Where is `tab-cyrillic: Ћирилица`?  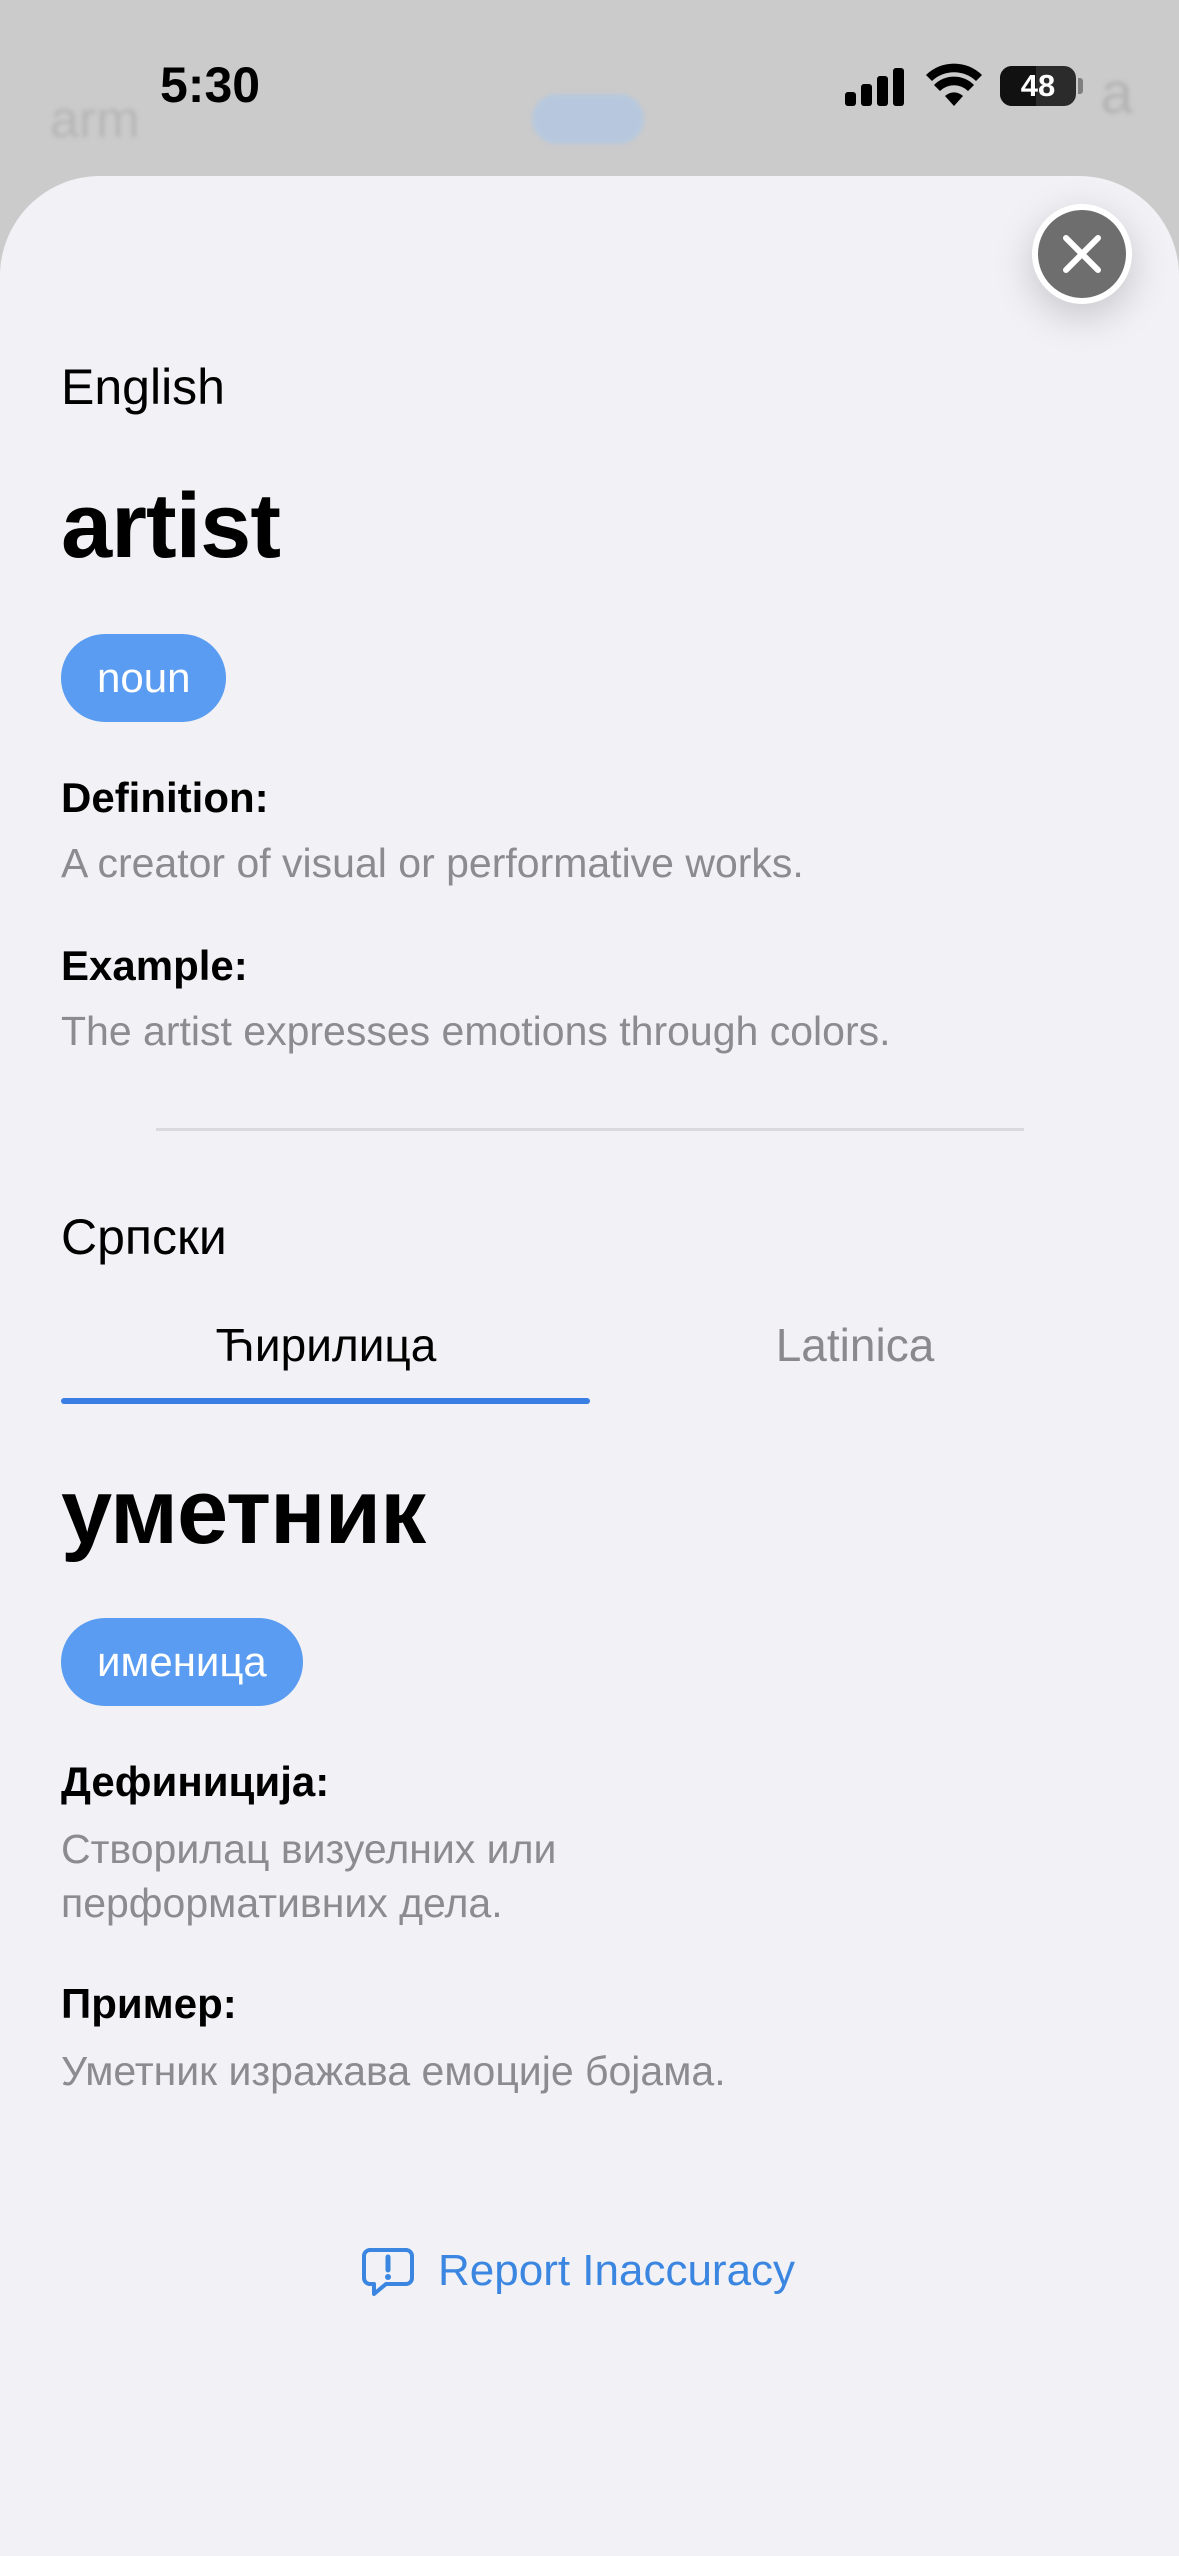 tab-cyrillic: Ћирилица is located at coordinates (326, 1345).